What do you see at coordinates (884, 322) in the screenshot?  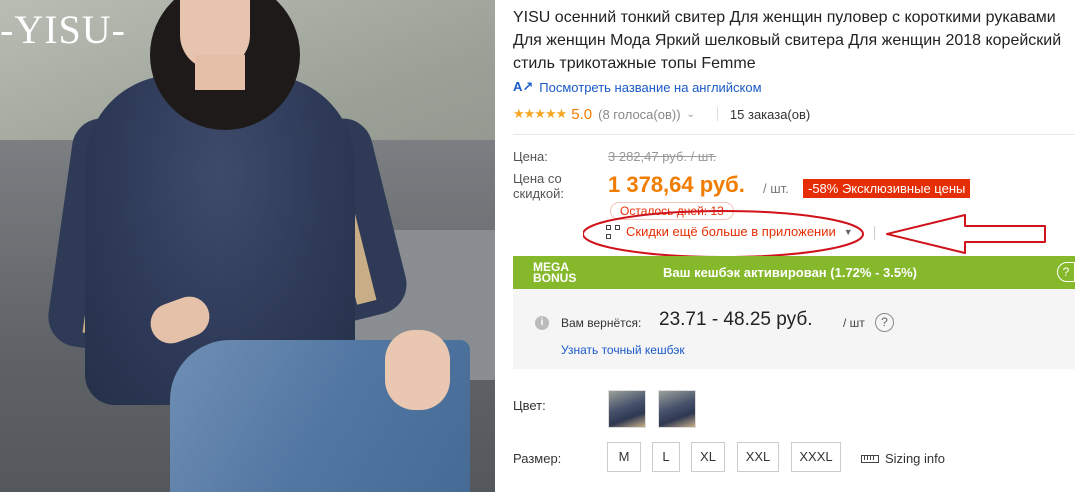 I see `question-icon: ?` at bounding box center [884, 322].